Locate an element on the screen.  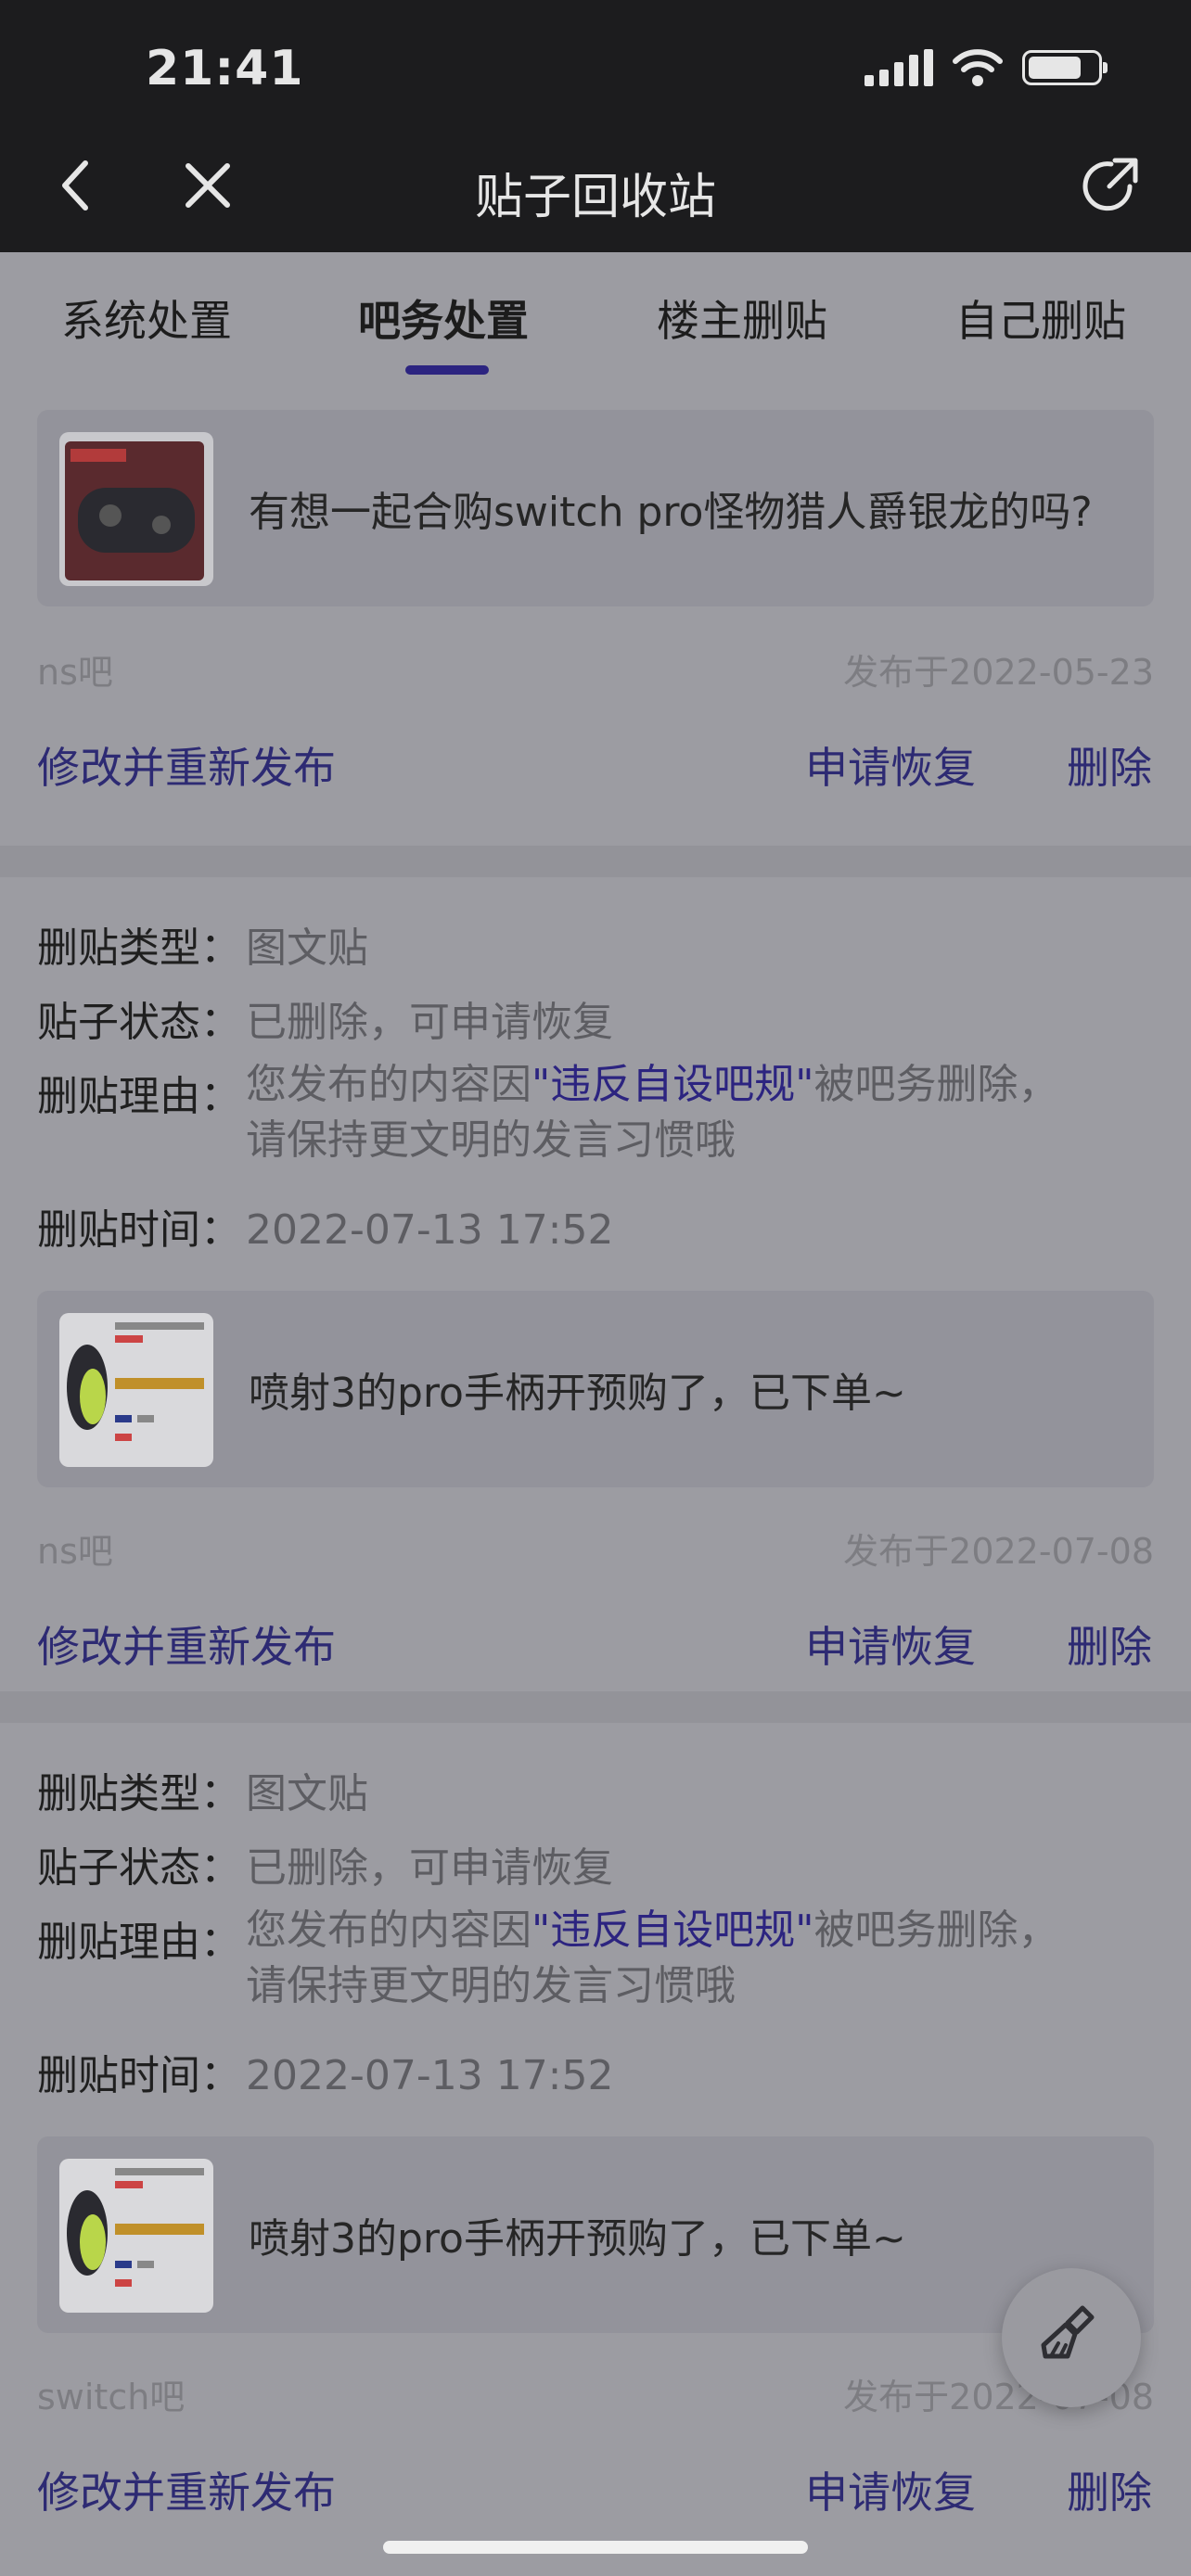
status-time: 21:41 is located at coordinates (225, 68).